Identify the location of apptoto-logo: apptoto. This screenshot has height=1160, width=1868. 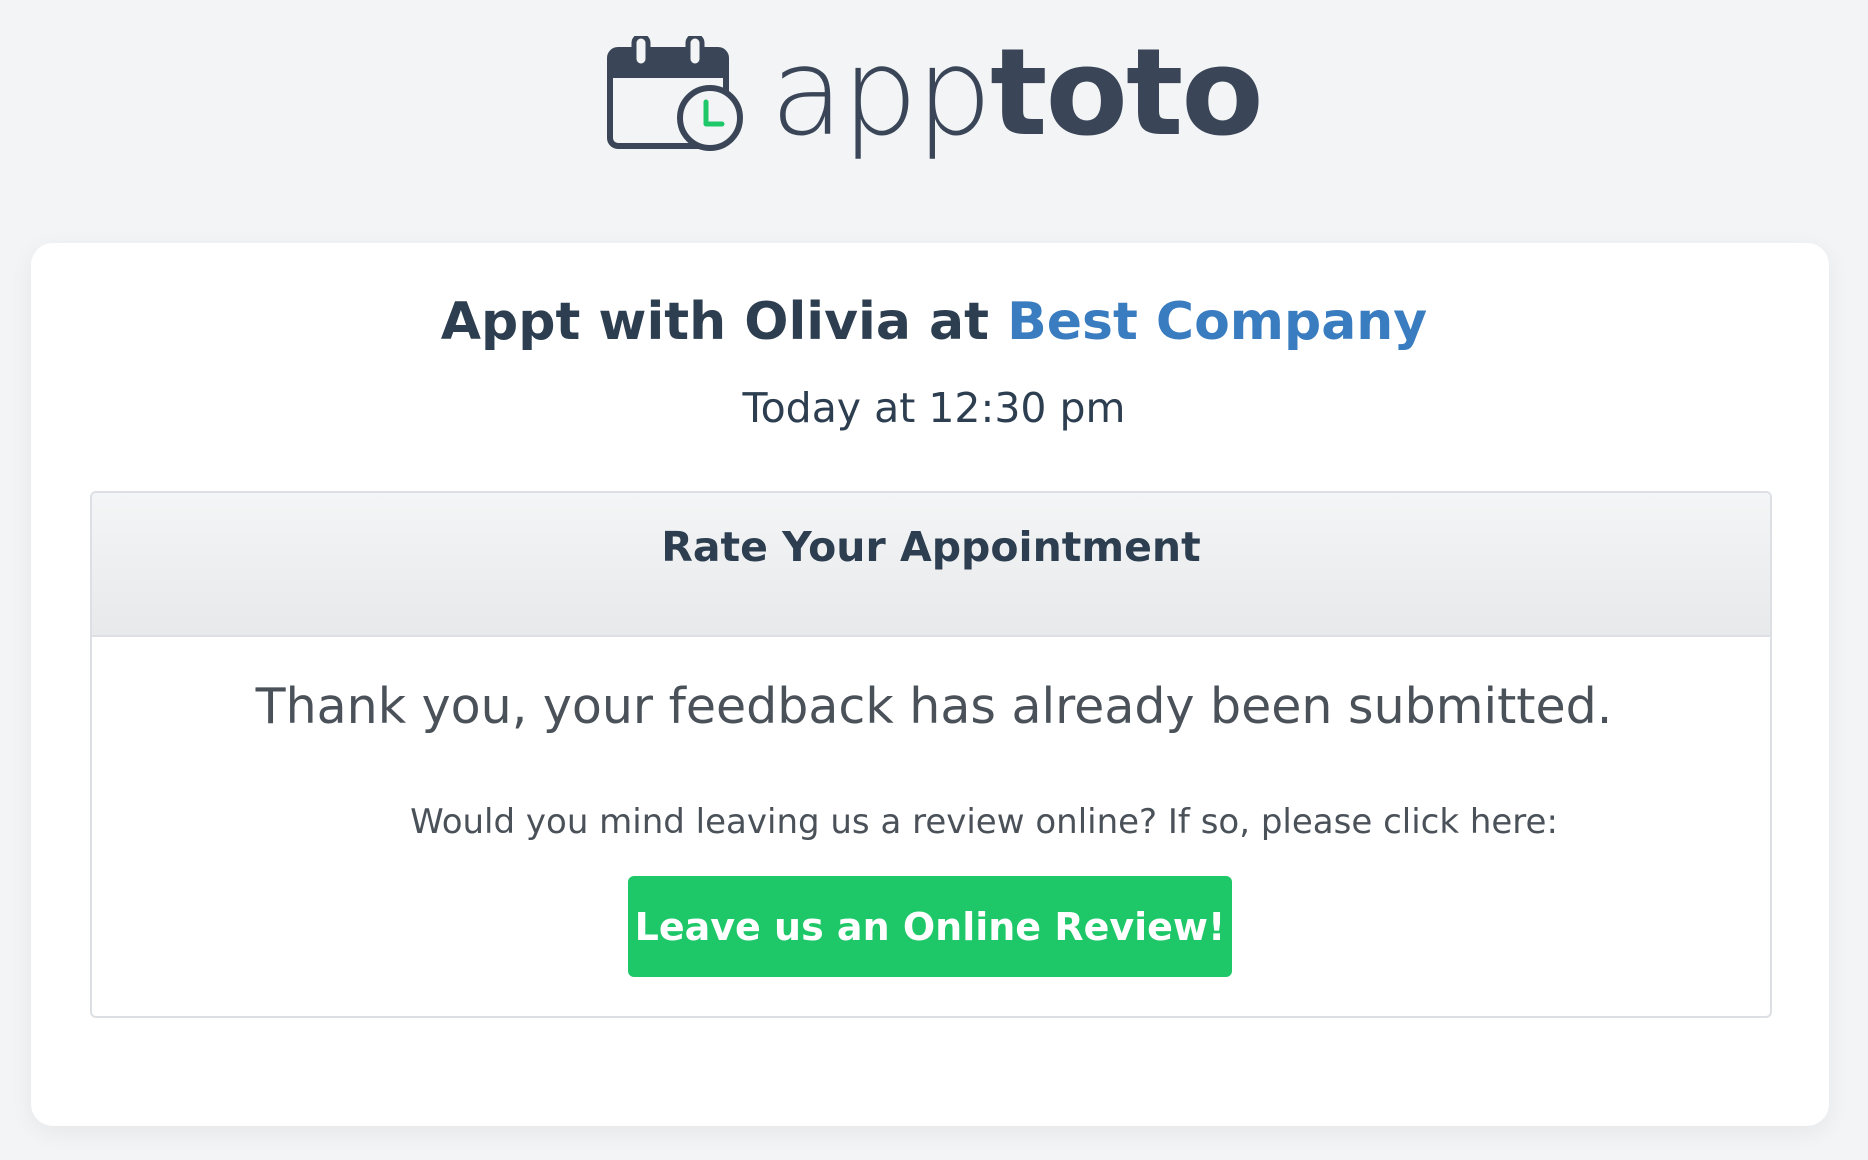
(934, 100).